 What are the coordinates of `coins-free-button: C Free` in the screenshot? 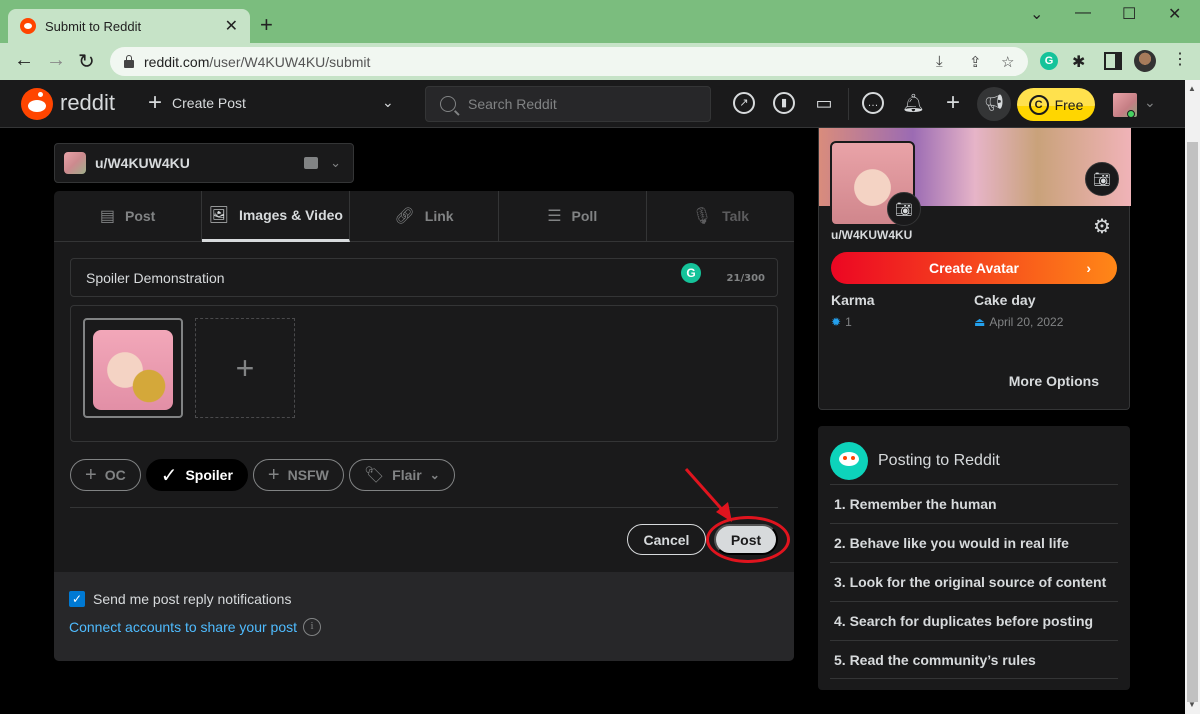 It's located at (1056, 104).